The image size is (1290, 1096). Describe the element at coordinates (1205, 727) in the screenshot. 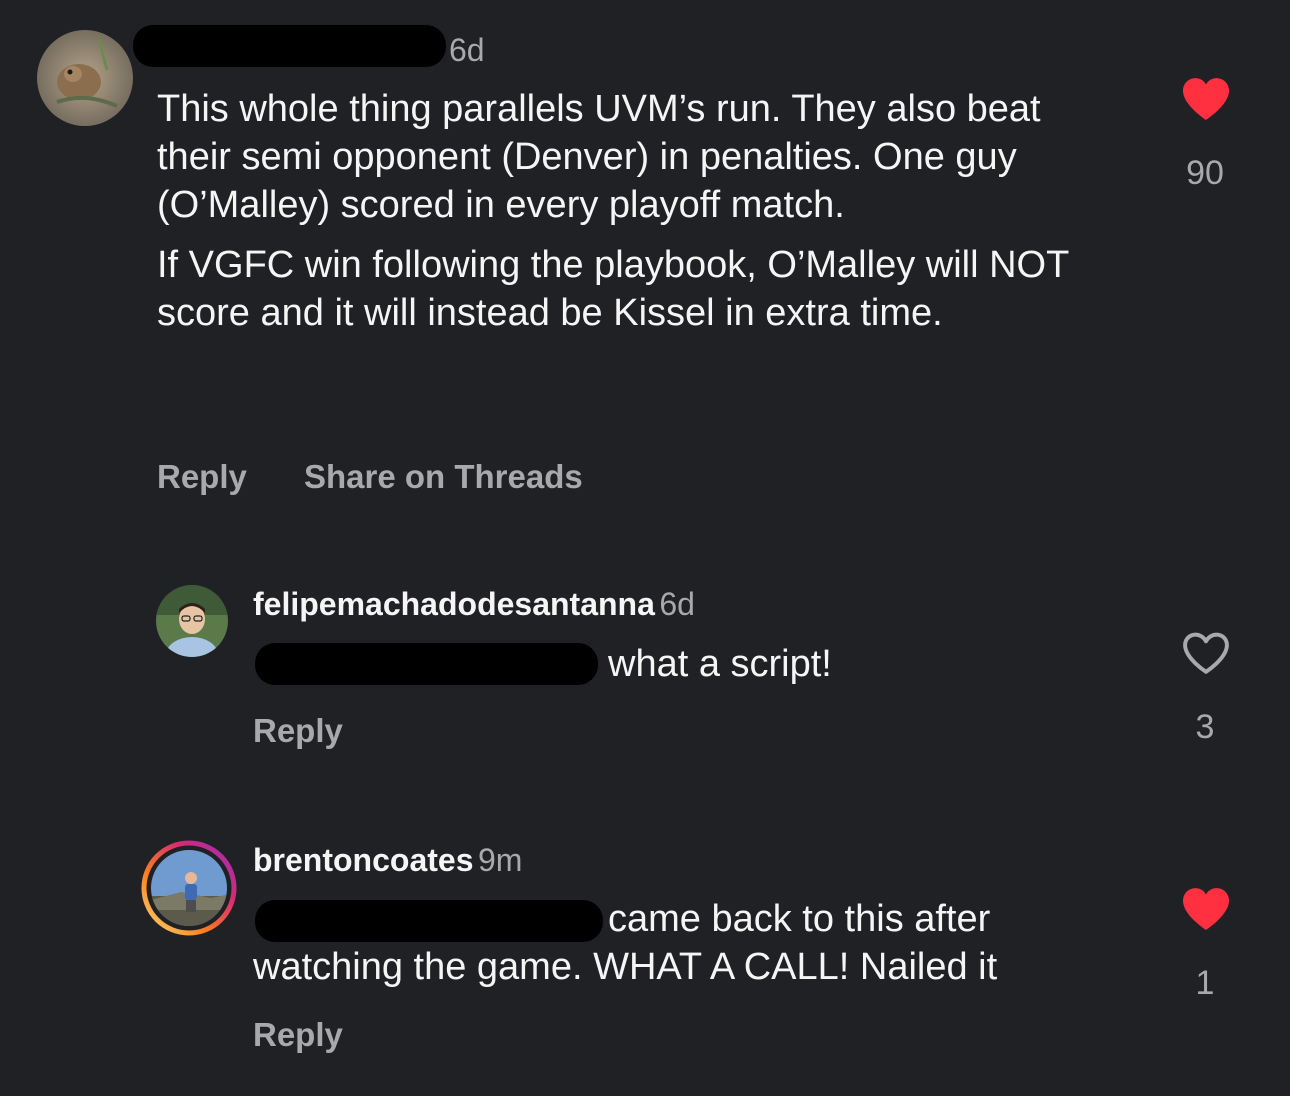

I see `like-count: 3` at that location.